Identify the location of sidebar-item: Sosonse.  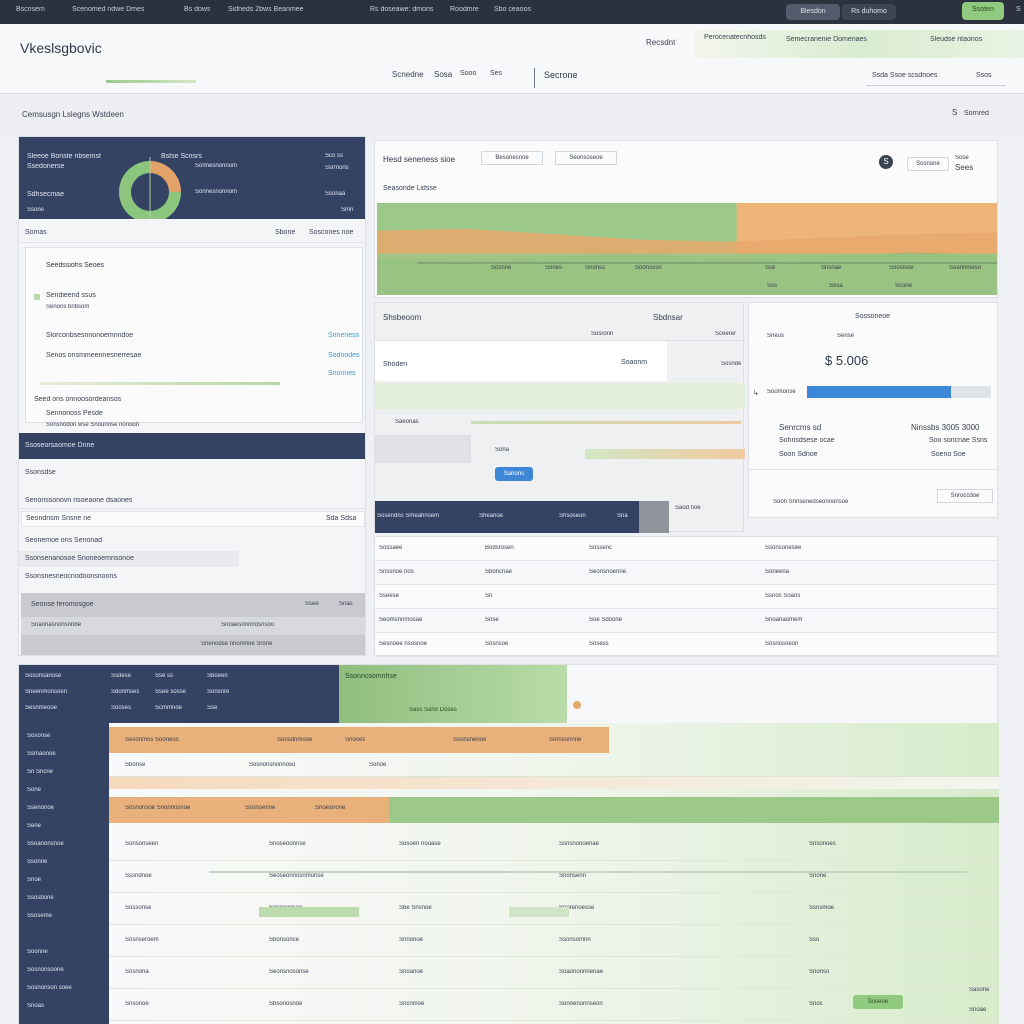
(38, 736).